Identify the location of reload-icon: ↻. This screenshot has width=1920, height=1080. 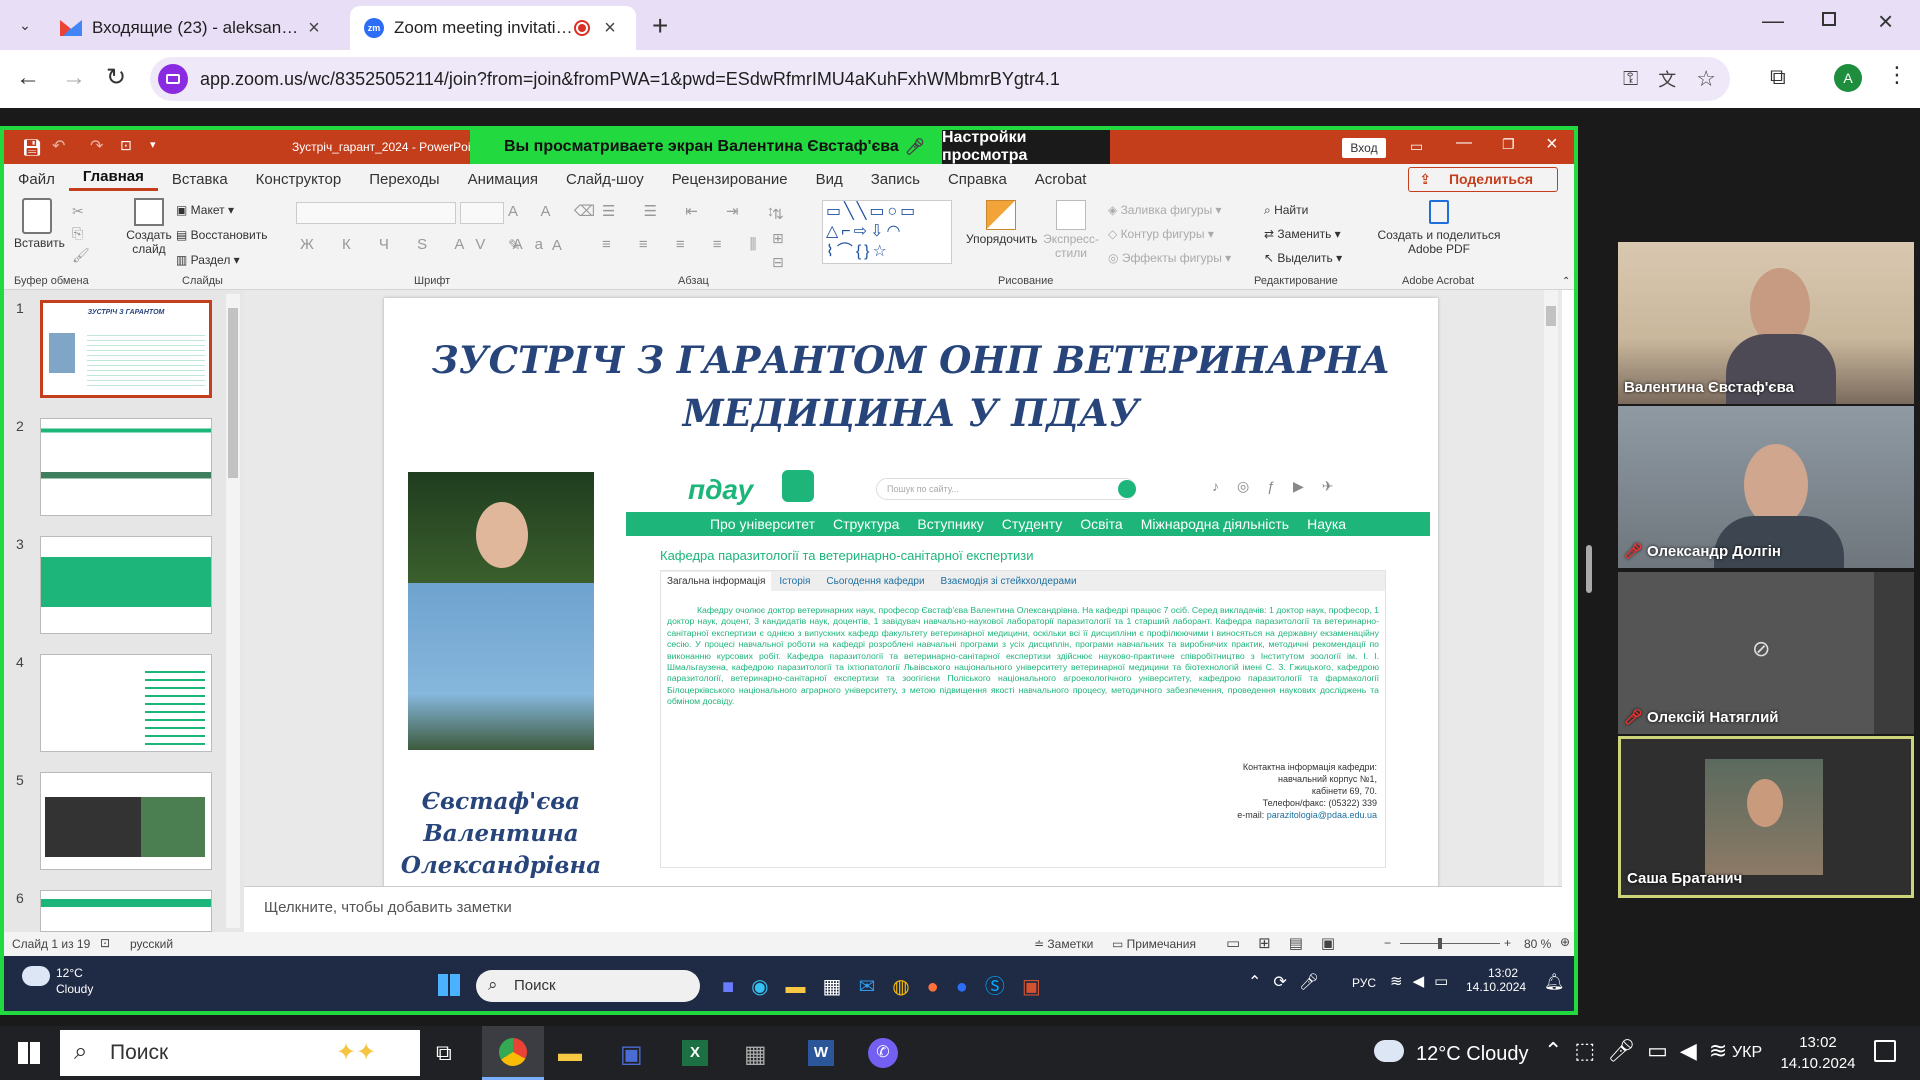
(116, 77).